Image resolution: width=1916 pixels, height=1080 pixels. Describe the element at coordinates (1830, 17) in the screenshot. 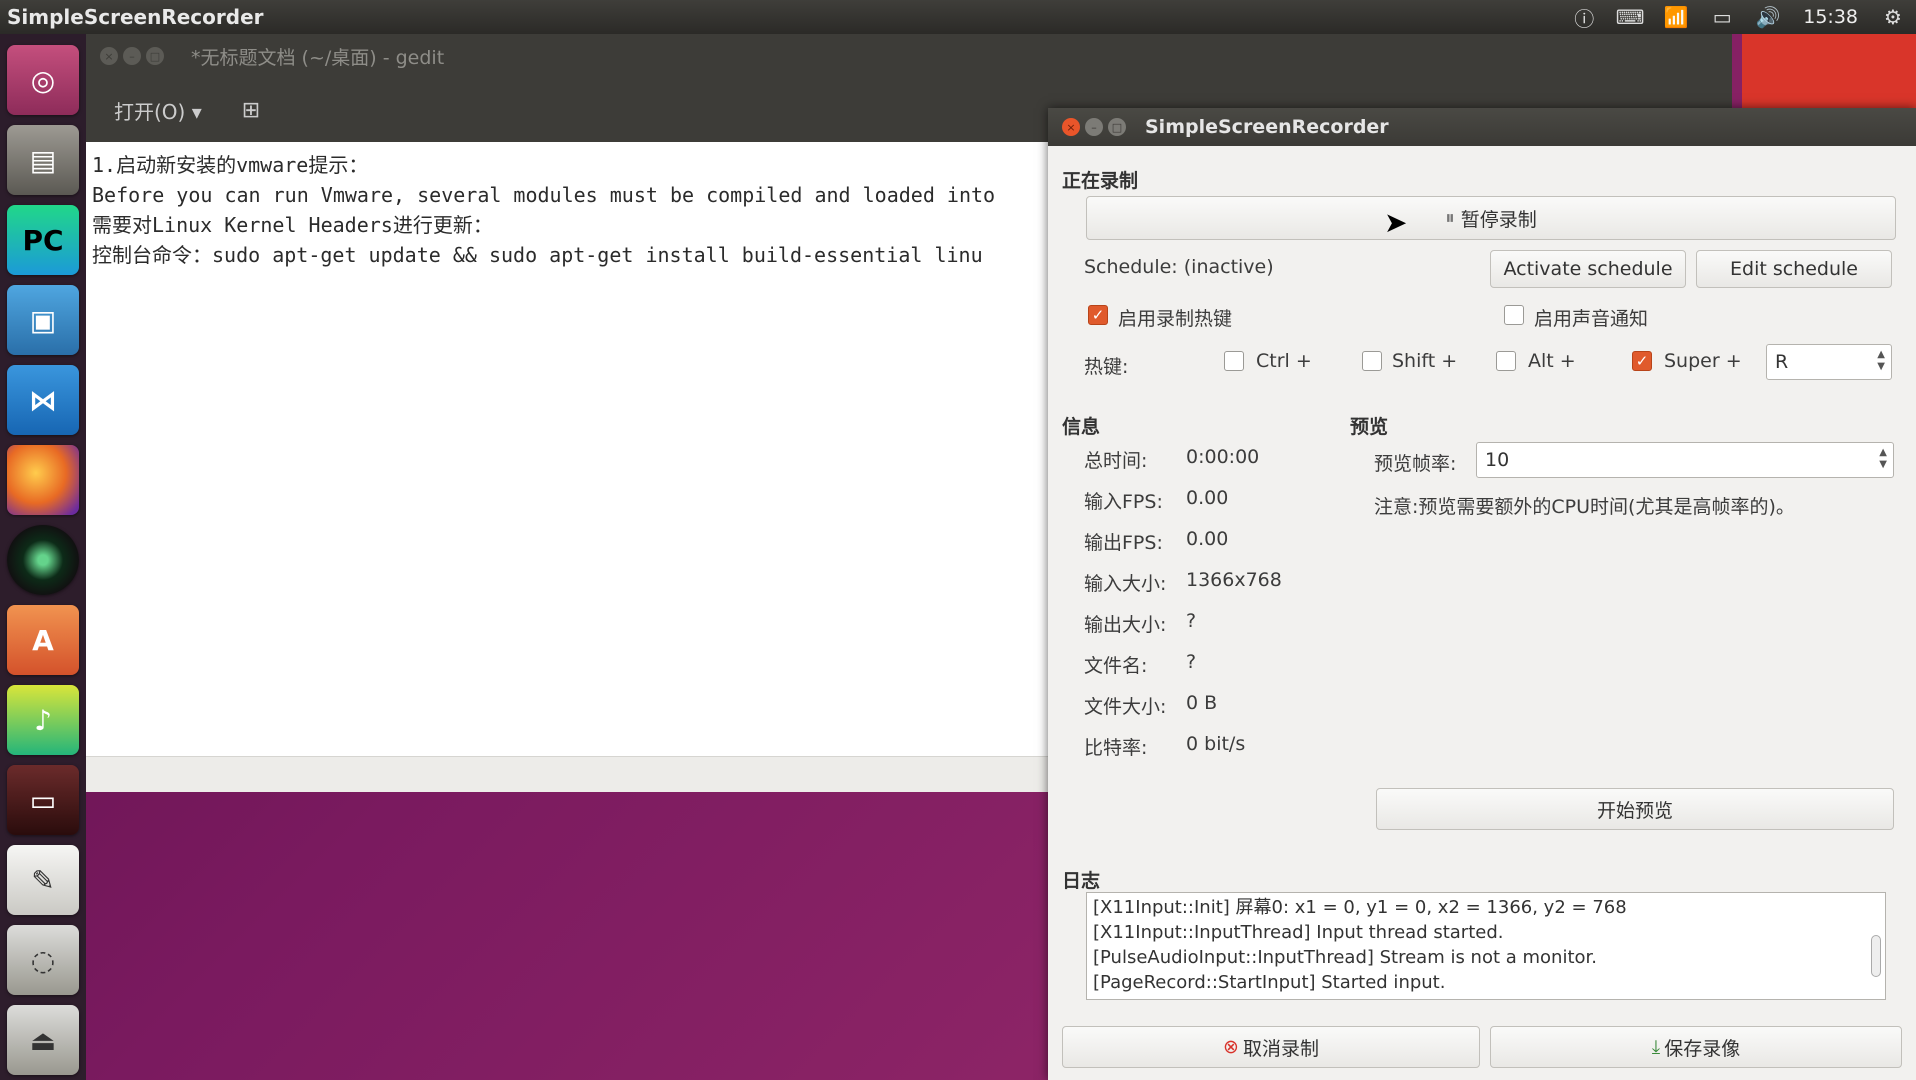

I see `clock: 15:38` at that location.